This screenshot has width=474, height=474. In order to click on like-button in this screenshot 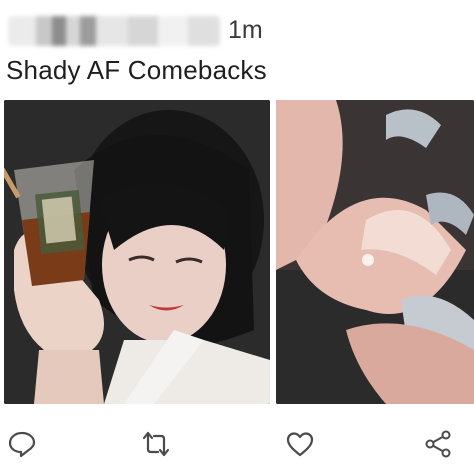, I will do `click(300, 444)`.